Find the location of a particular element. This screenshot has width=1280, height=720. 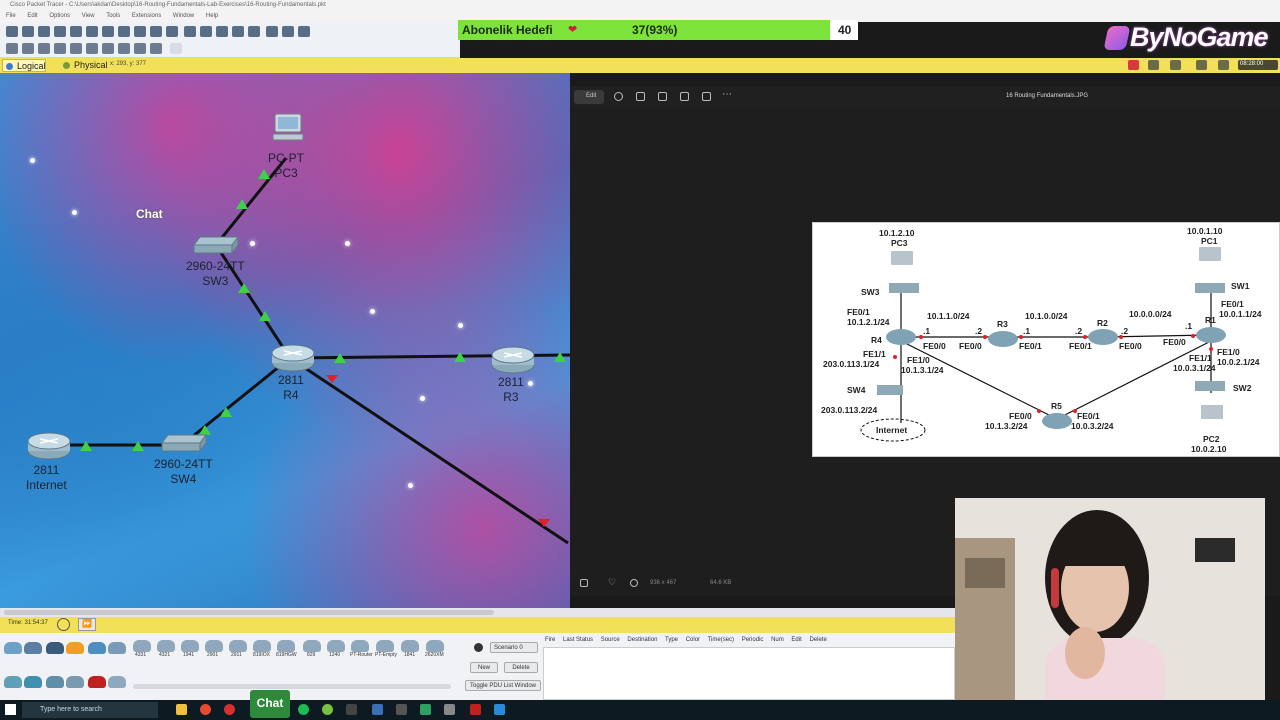

spotify-icon is located at coordinates (303, 709).